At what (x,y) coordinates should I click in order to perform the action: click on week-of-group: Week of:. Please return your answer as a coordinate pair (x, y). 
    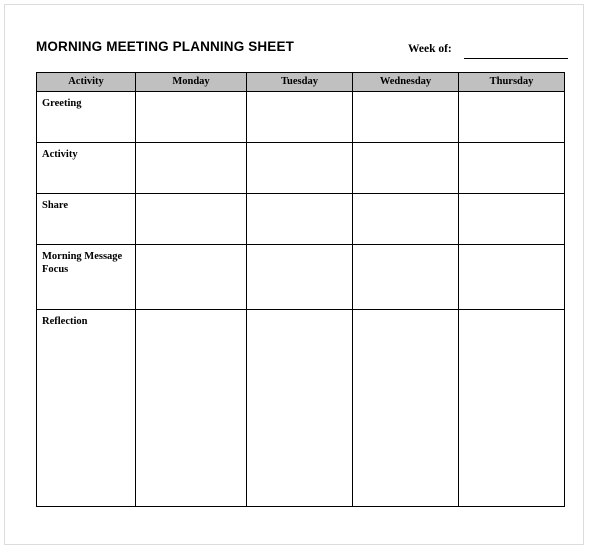
    Looking at the image, I should click on (493, 53).